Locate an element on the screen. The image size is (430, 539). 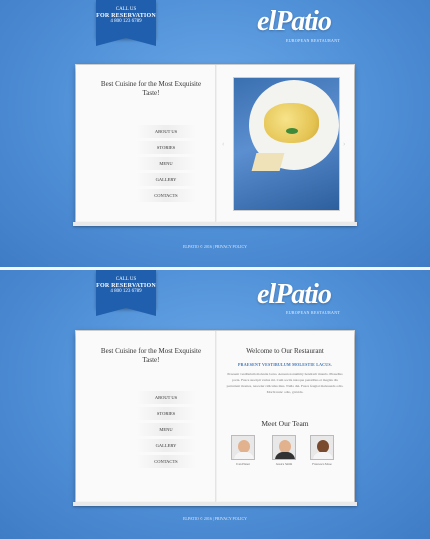
team-member-name: Francesca Mose is located at coordinates (322, 464).